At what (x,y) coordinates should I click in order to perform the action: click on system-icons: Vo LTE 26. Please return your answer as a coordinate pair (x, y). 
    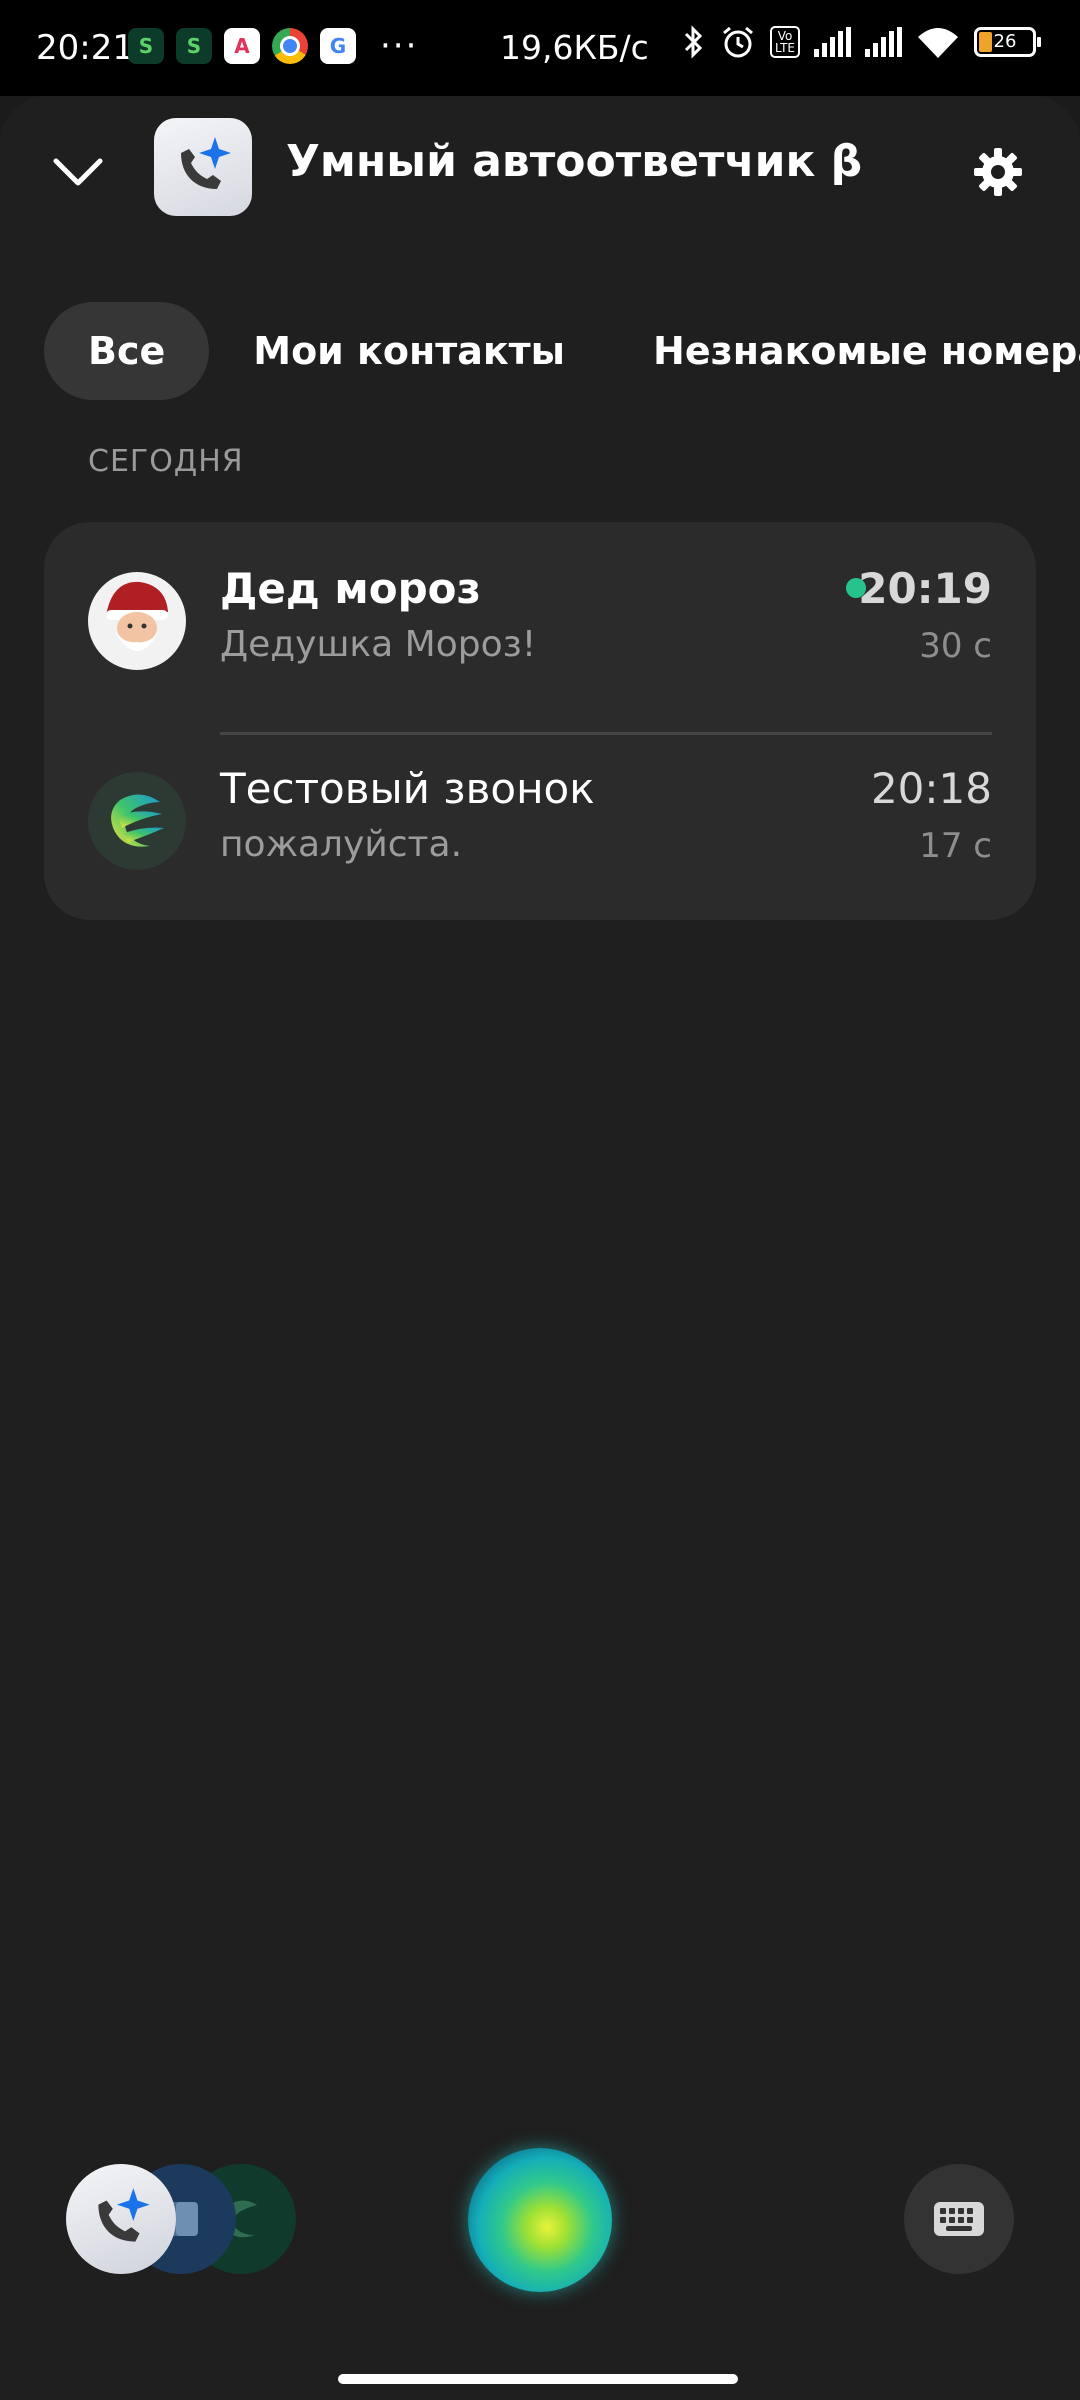
    Looking at the image, I should click on (861, 42).